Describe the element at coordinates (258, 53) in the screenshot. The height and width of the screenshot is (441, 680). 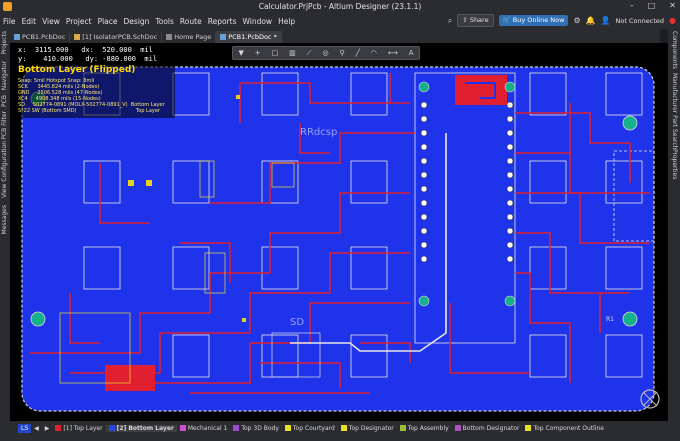
I see `add-icon: +` at that location.